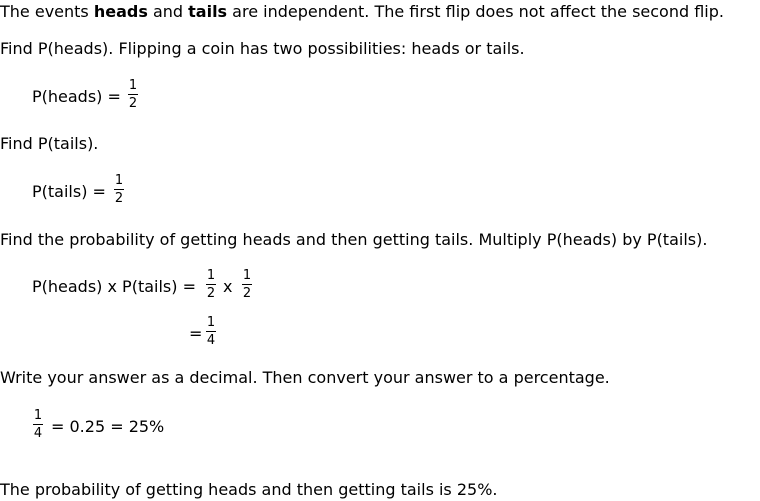  Describe the element at coordinates (228, 286) in the screenshot. I see `times-sign: x` at that location.